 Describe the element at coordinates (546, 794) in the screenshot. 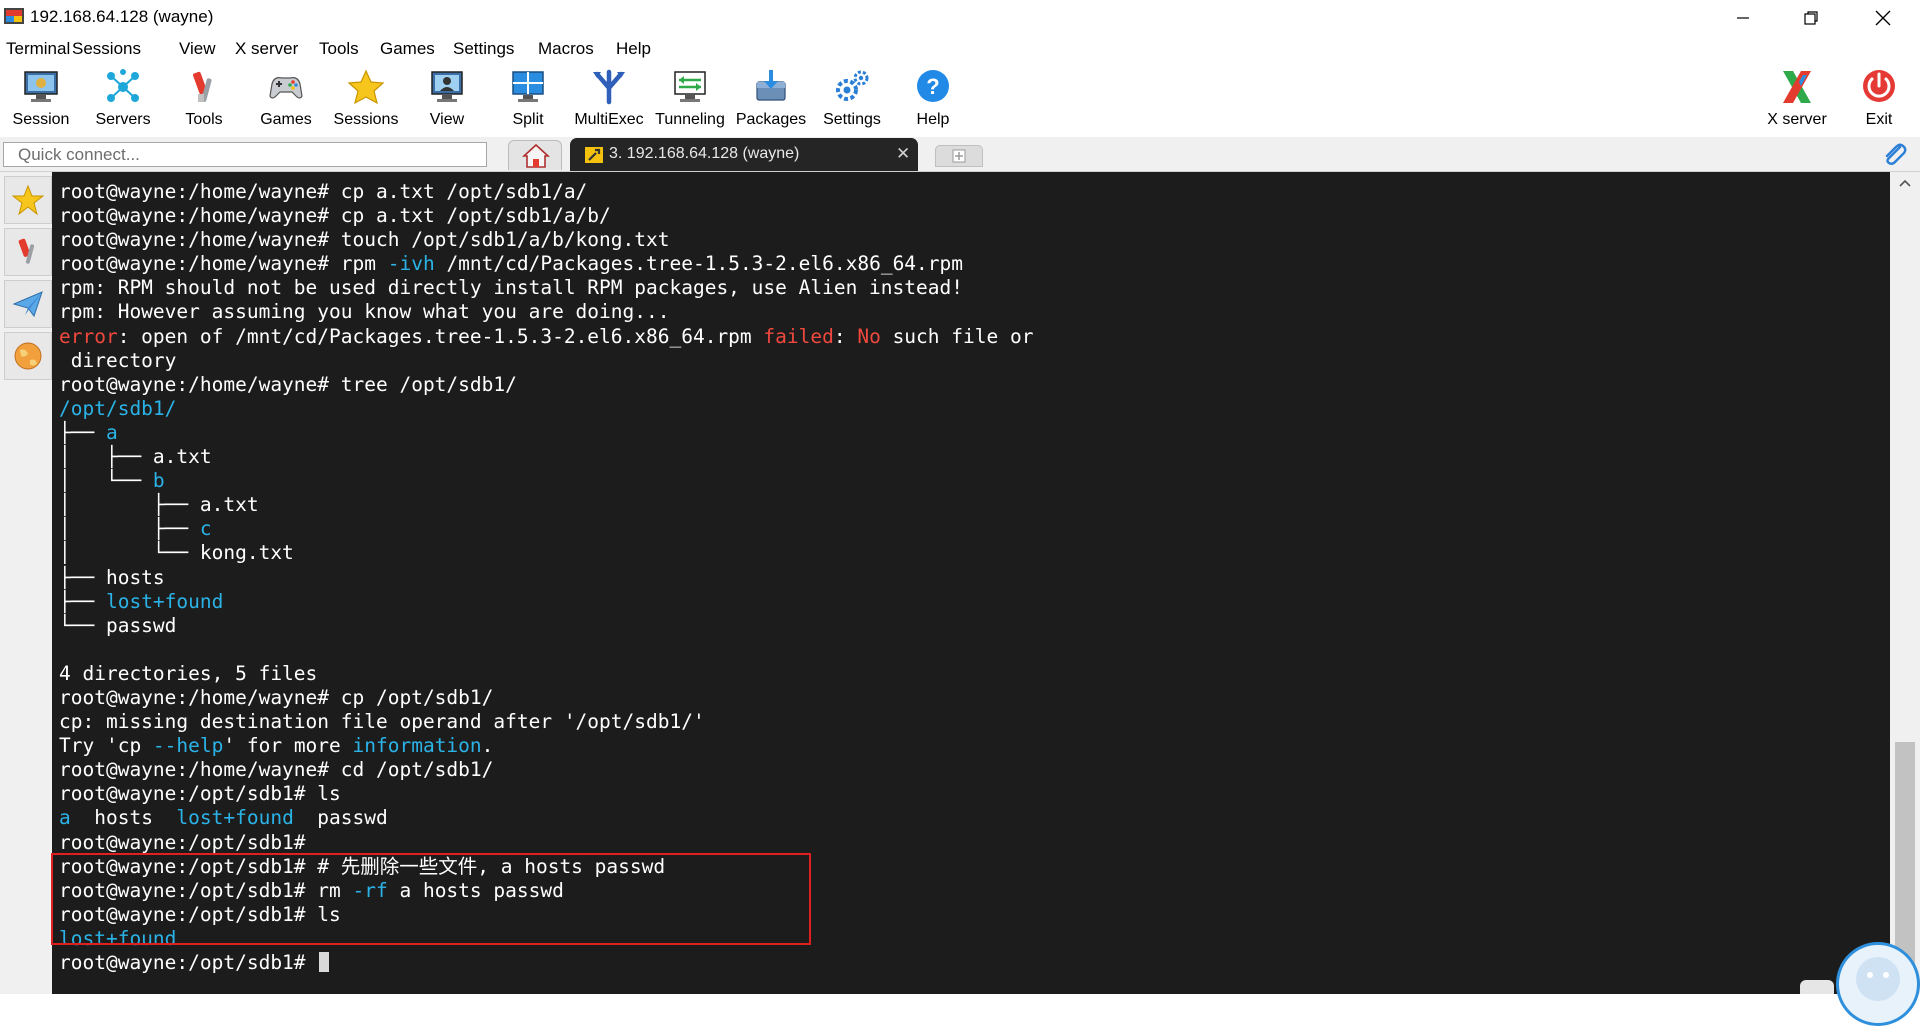

I see `terminal-line: root@wayne:/opt/sdb1# ls` at that location.